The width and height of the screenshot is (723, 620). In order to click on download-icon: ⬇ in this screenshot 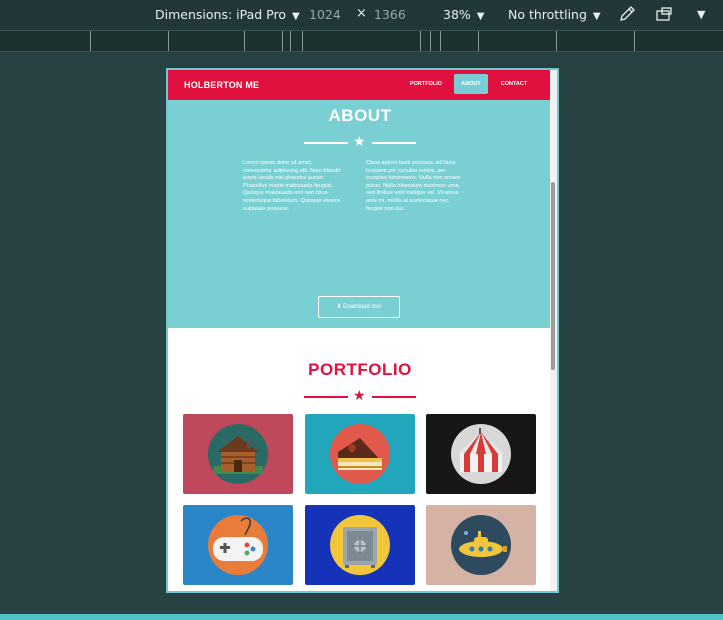, I will do `click(339, 307)`.